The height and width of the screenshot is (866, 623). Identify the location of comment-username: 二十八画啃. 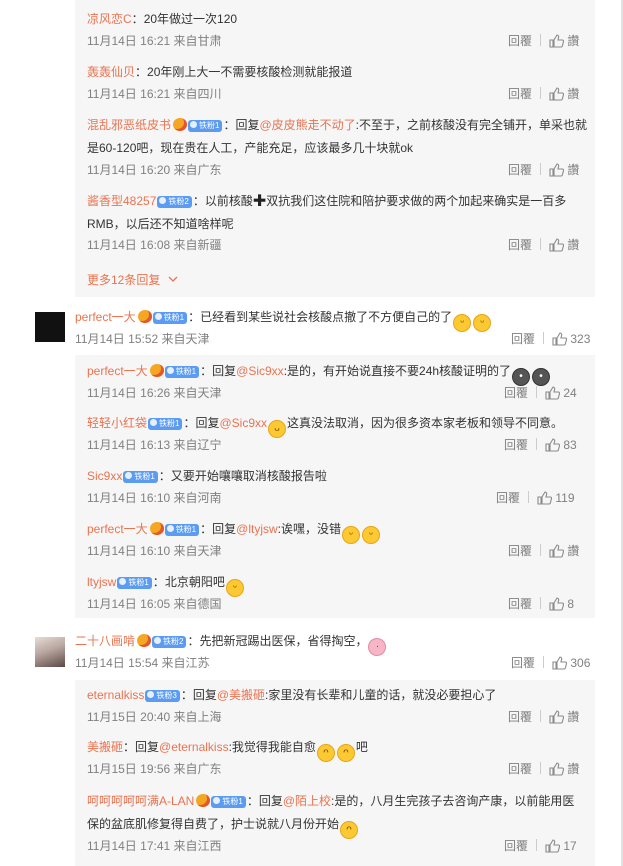
(105, 641).